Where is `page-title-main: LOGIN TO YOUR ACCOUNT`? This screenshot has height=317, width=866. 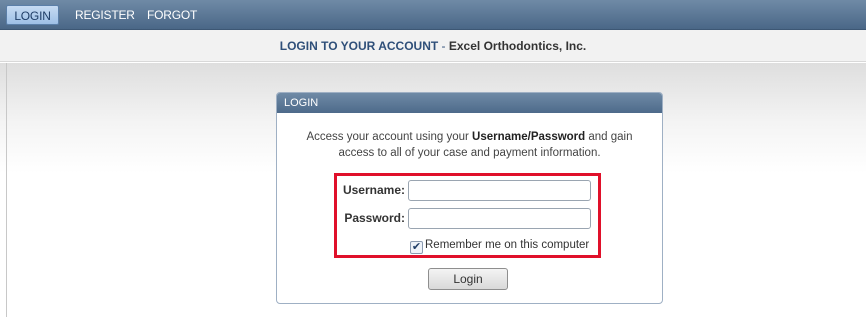
page-title-main: LOGIN TO YOUR ACCOUNT is located at coordinates (359, 46).